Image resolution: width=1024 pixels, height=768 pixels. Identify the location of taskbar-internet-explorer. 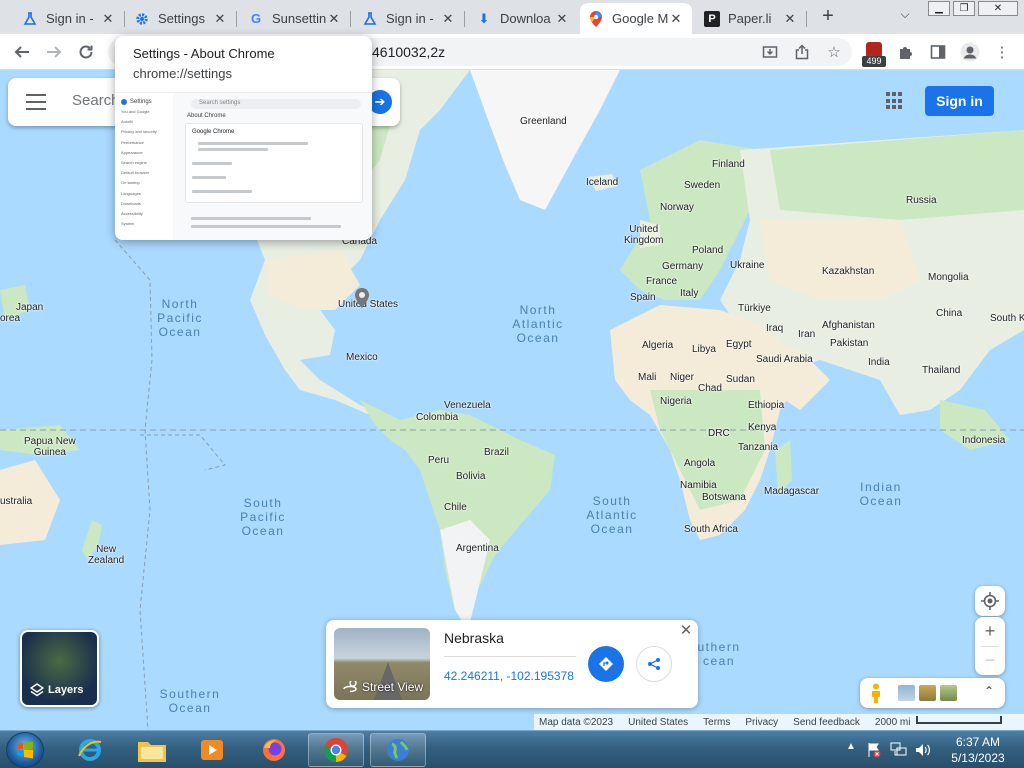
(90, 750).